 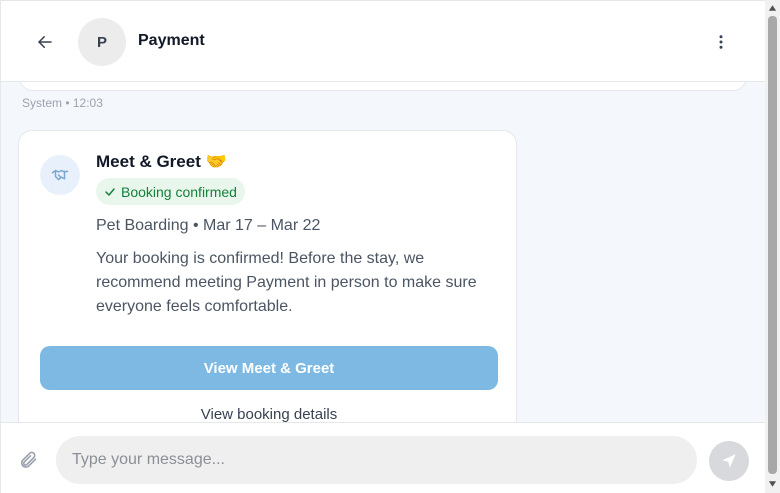 I want to click on handshake-icon, so click(x=60, y=175).